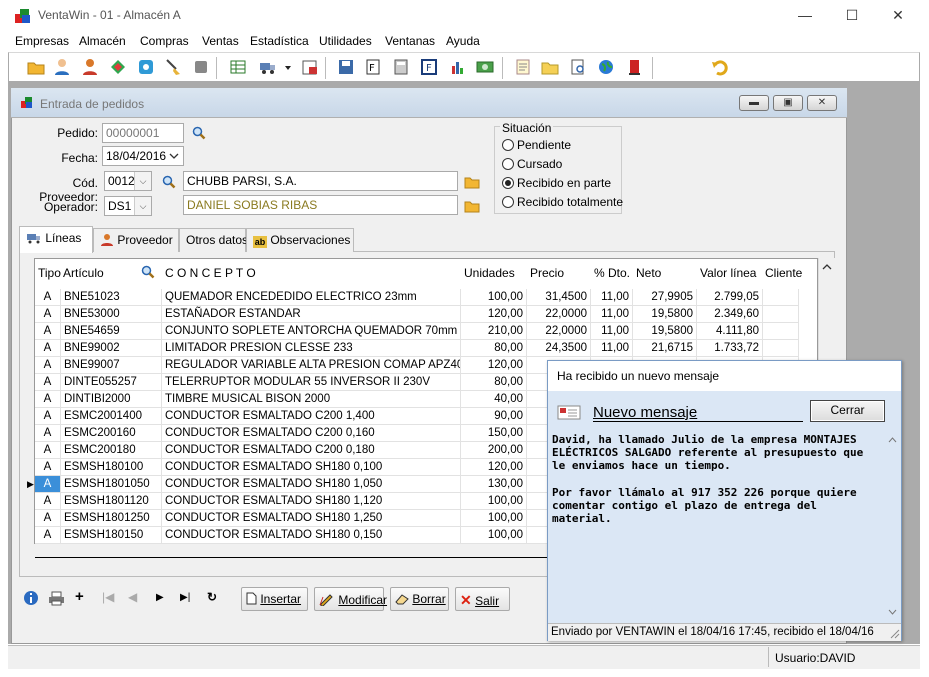 The height and width of the screenshot is (677, 929). What do you see at coordinates (320, 205) in the screenshot?
I see `operador-name-field: DANIEL SOBIAS RIBAS` at bounding box center [320, 205].